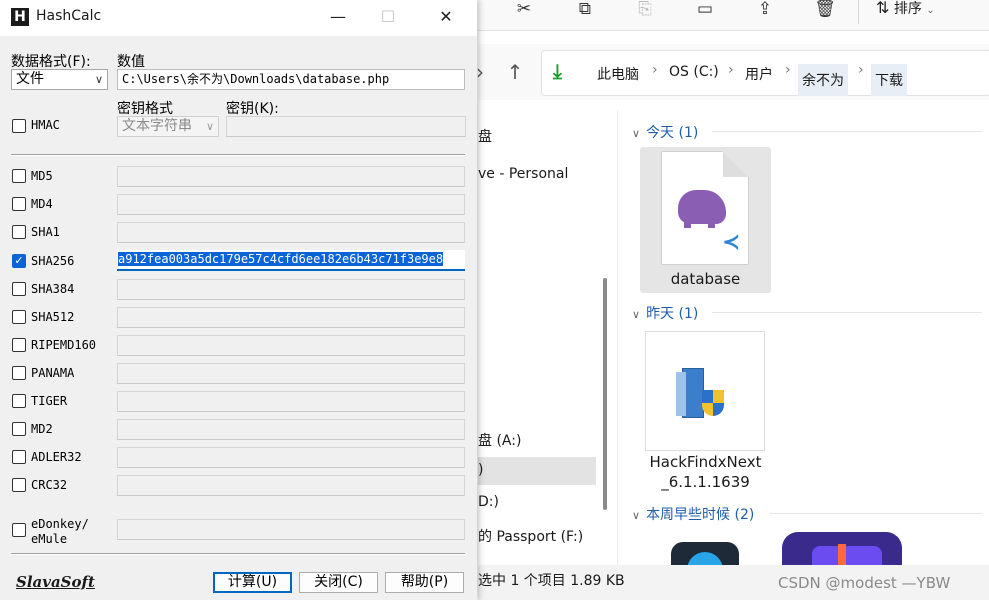 This screenshot has height=600, width=989. What do you see at coordinates (19, 373) in the screenshot?
I see `panama-checkbox` at bounding box center [19, 373].